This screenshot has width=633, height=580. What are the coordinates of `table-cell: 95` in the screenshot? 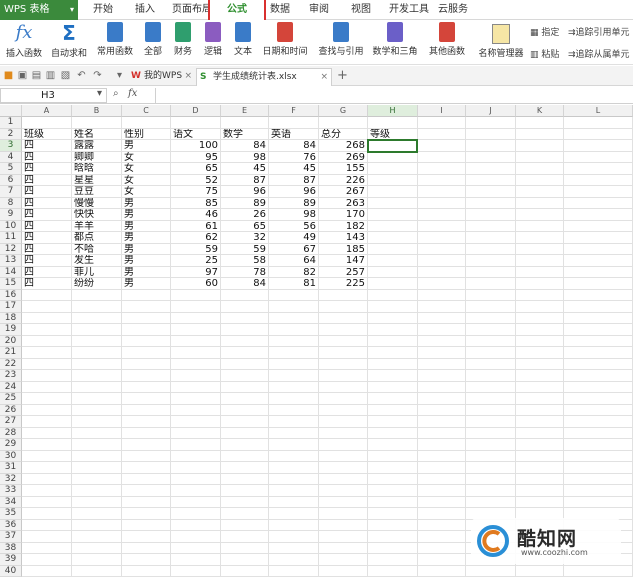 It's located at (196, 157).